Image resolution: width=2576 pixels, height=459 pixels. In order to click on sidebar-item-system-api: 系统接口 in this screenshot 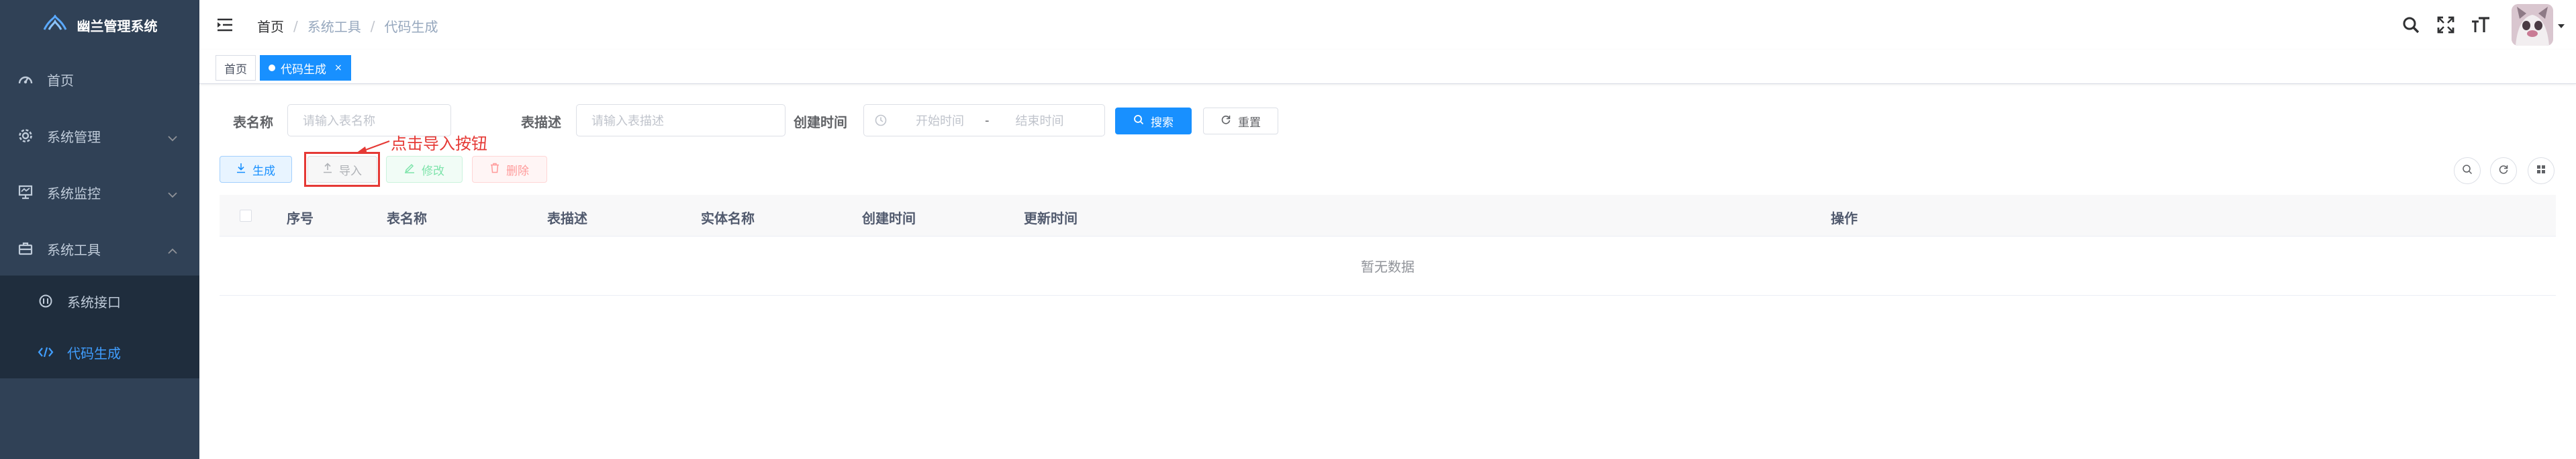, I will do `click(99, 301)`.